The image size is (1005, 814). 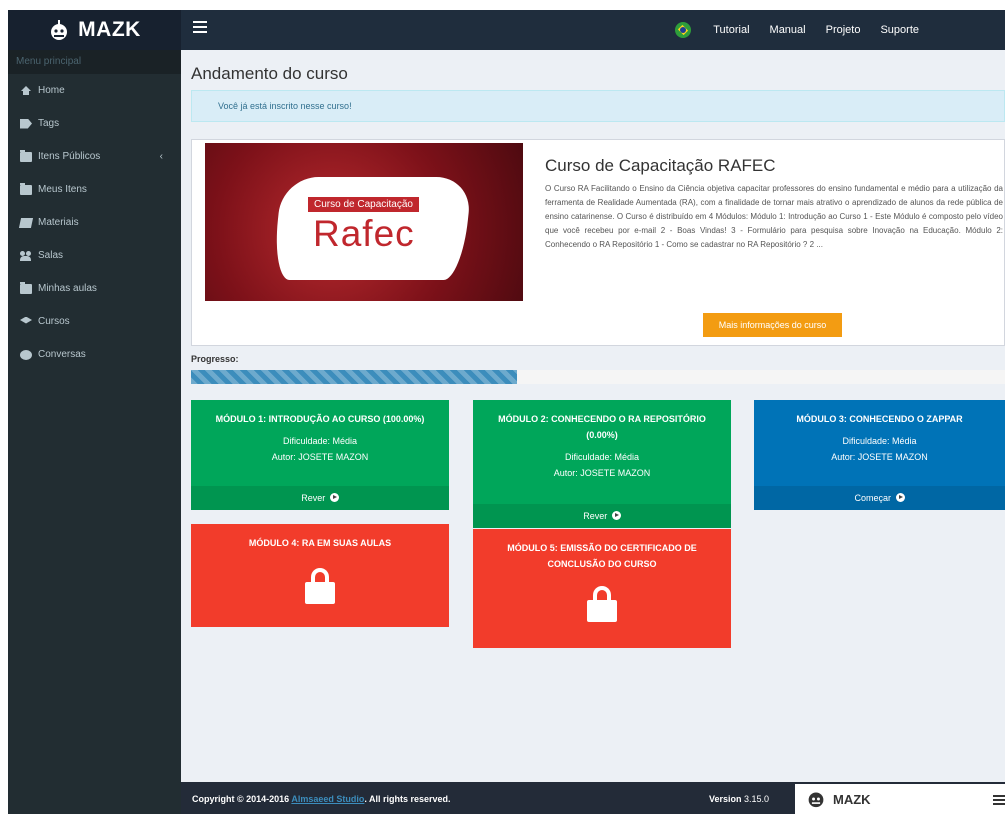 I want to click on sidebar-item-label: Minhas aulas, so click(x=67, y=288).